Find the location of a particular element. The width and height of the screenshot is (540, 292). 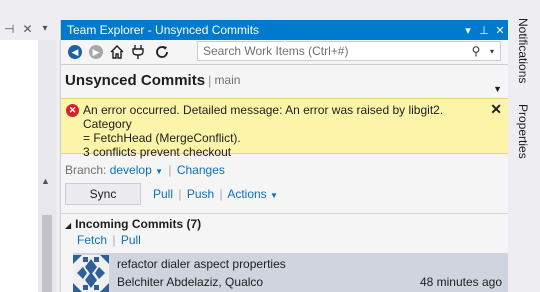

close-panel-icon: ✕ is located at coordinates (500, 30).